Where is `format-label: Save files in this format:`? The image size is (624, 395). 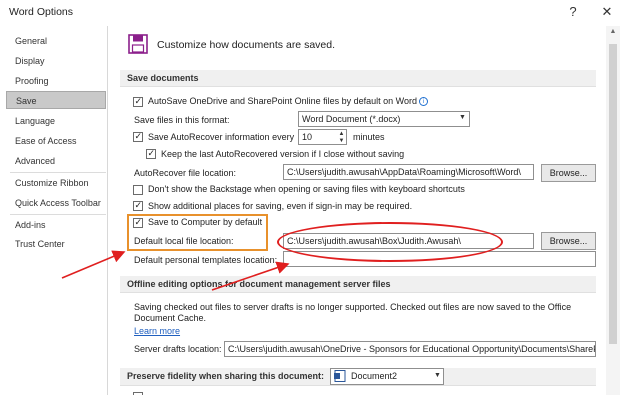
format-label: Save files in this format: is located at coordinates (182, 120).